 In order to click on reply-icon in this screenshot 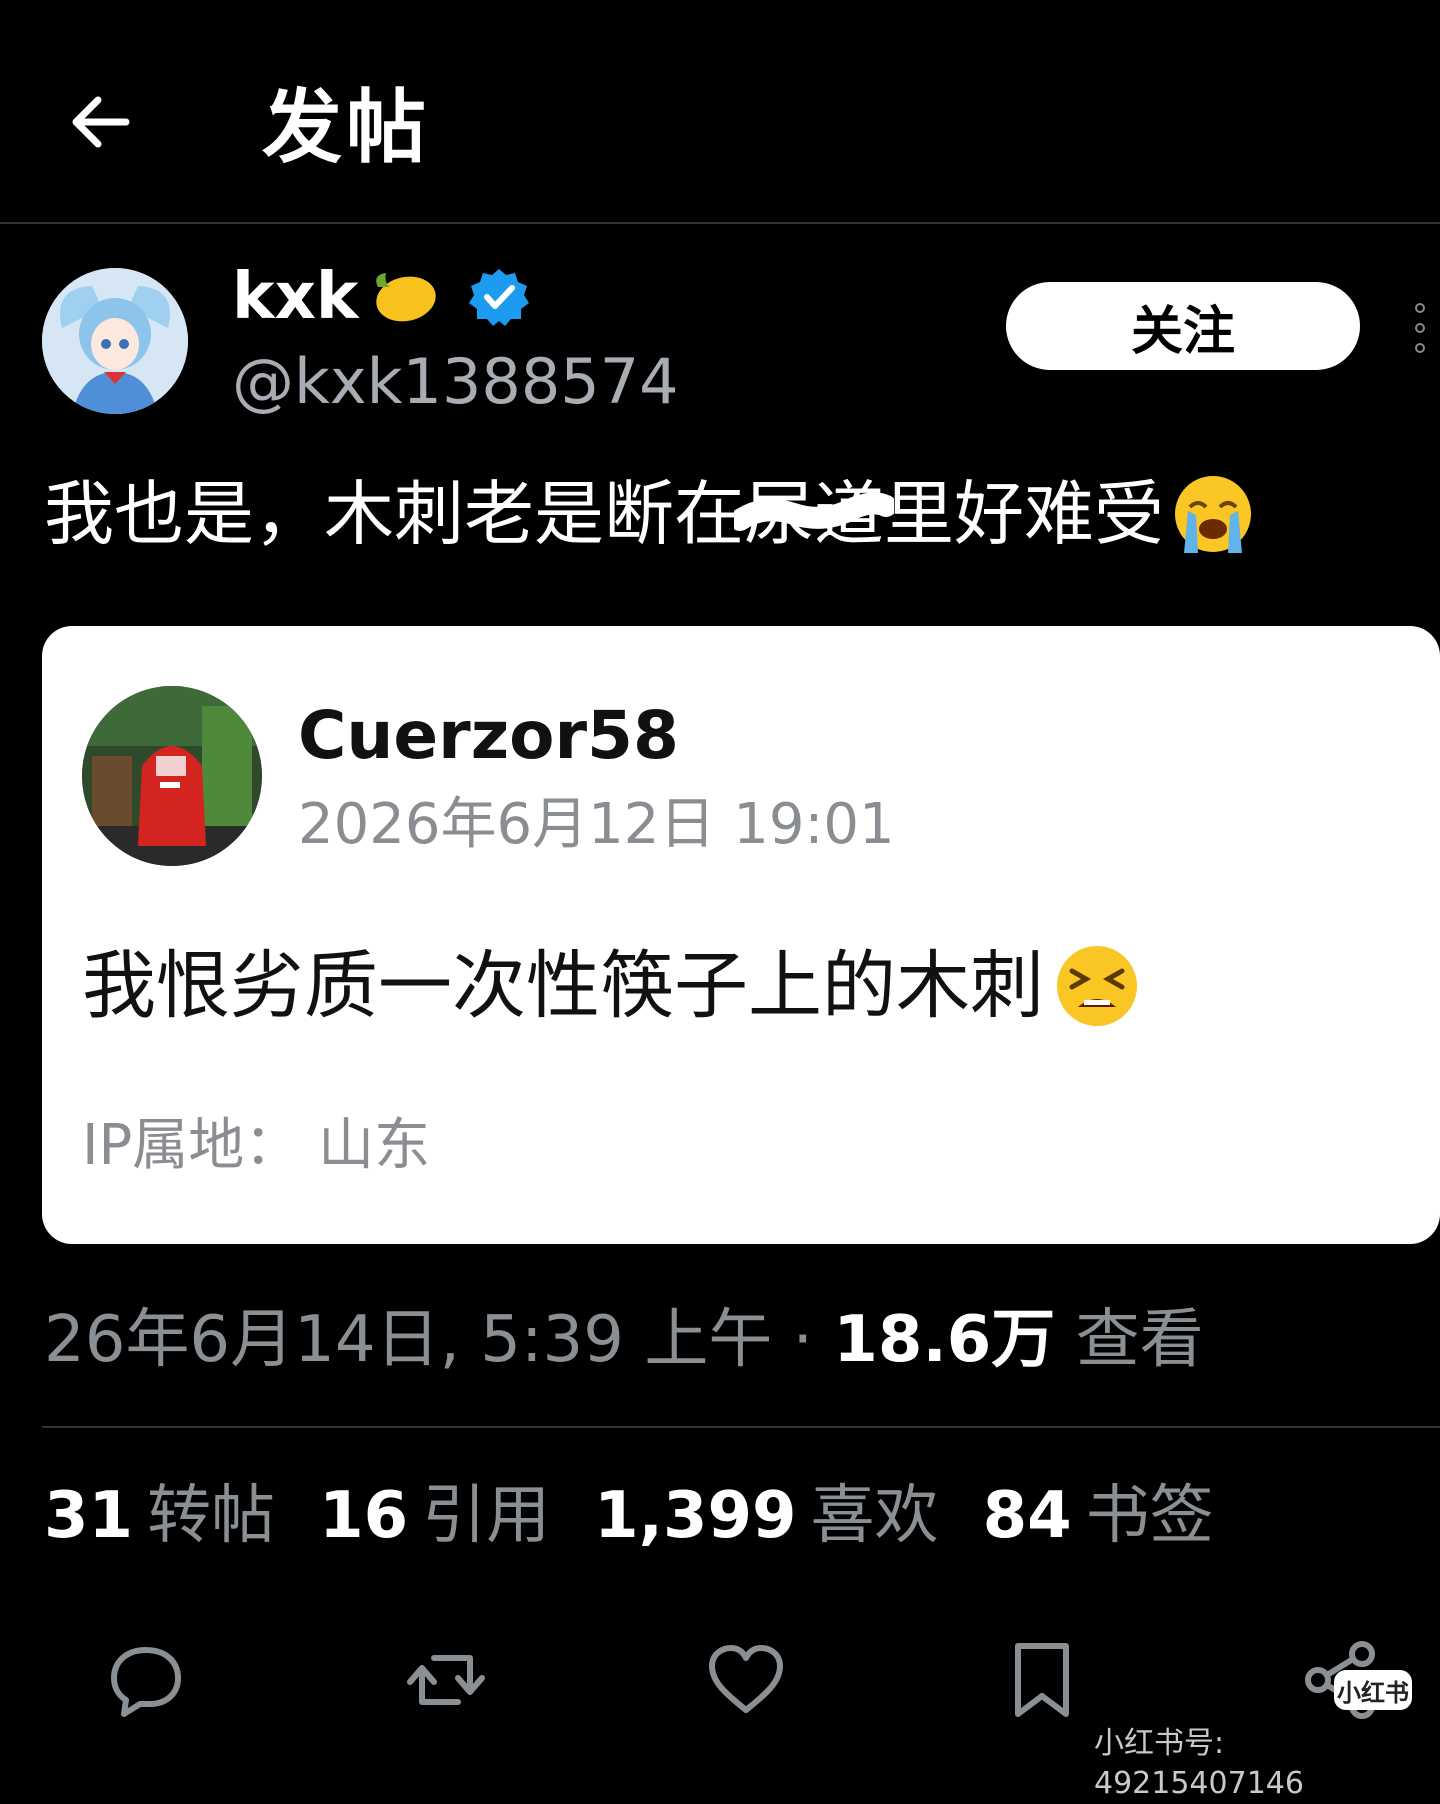, I will do `click(146, 1680)`.